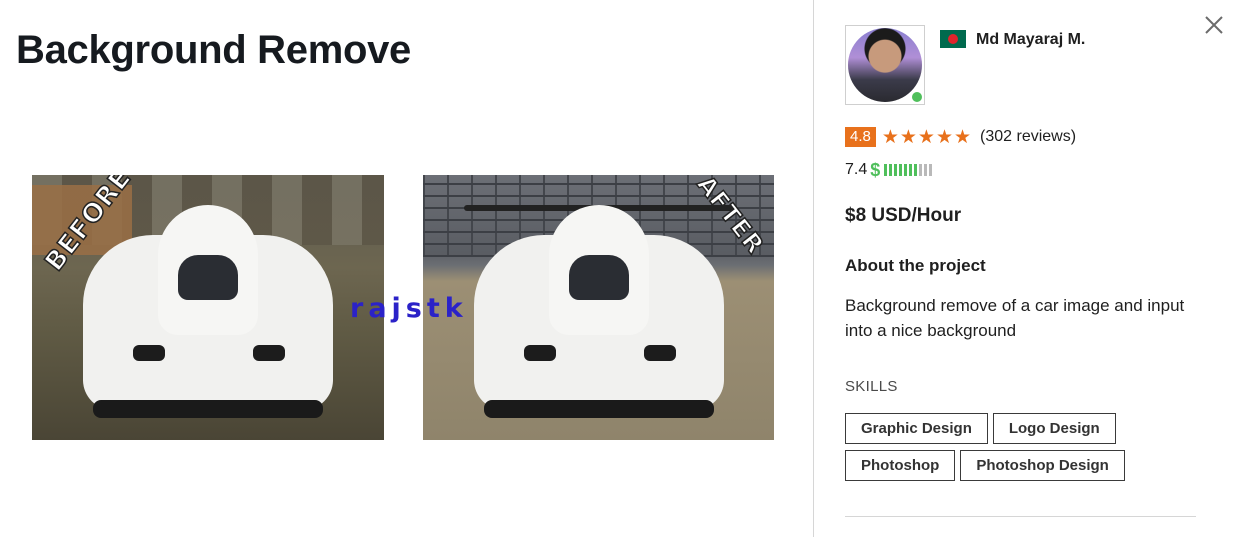 The image size is (1241, 537). What do you see at coordinates (917, 97) in the screenshot?
I see `online-status-icon` at bounding box center [917, 97].